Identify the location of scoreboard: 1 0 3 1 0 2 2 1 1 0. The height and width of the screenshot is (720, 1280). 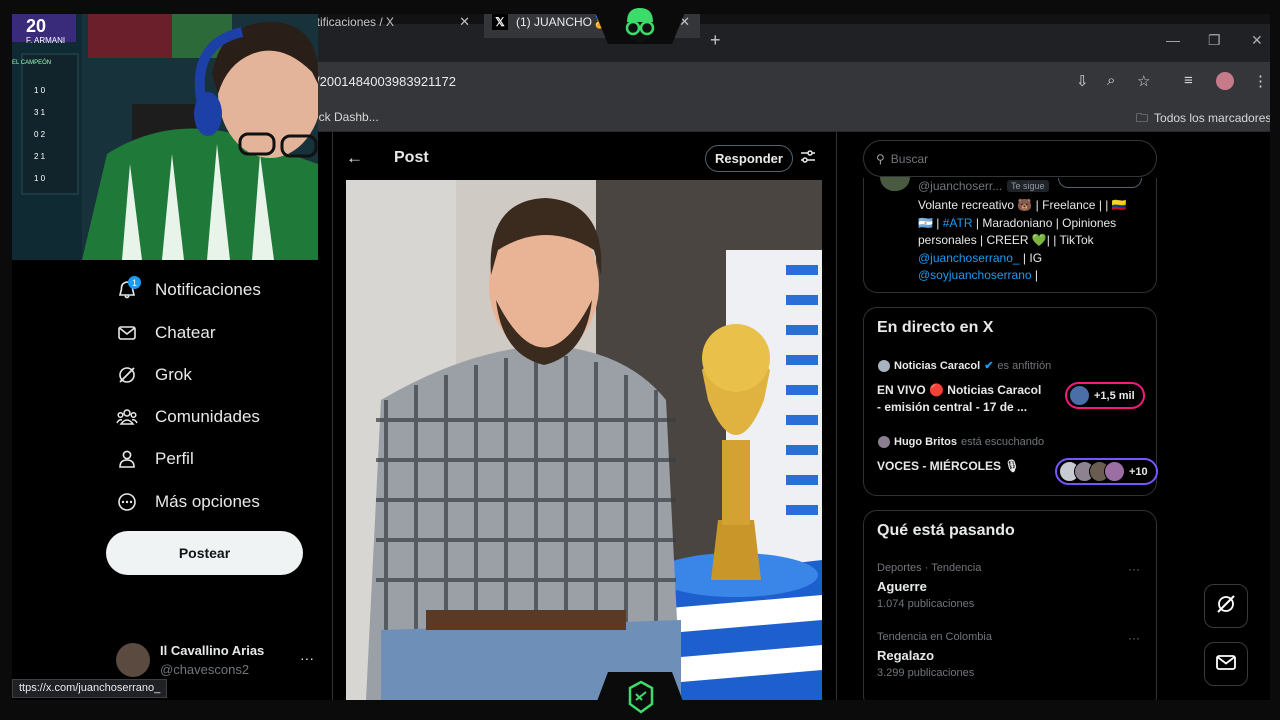
(39, 135).